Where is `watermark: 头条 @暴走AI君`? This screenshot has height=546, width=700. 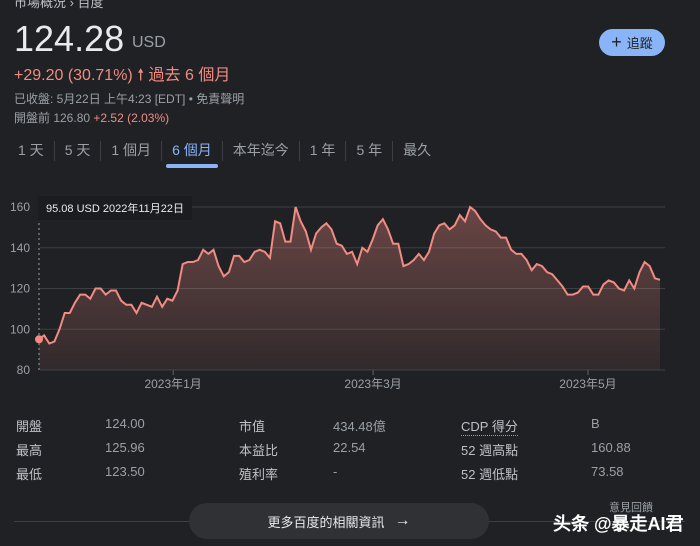 watermark: 头条 @暴走AI君 is located at coordinates (618, 524).